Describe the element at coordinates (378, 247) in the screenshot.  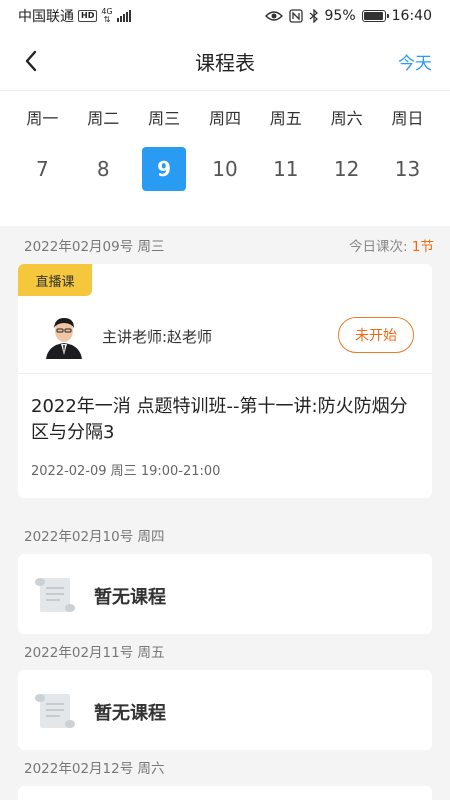
I see `lesson-count-label: 今日课次:` at that location.